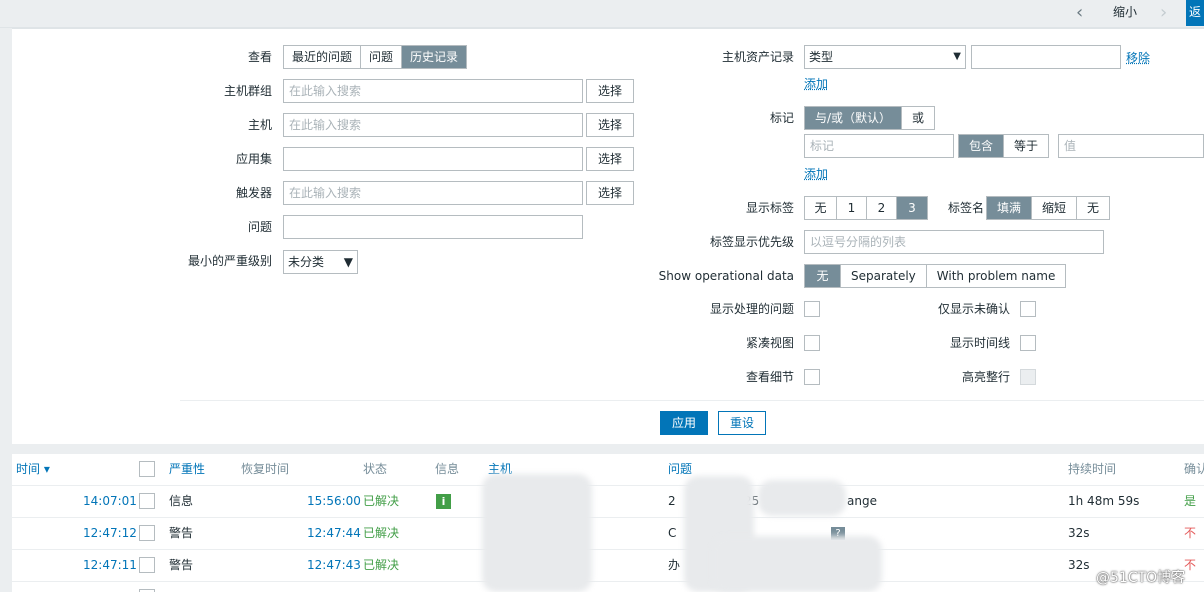  Describe the element at coordinates (1138, 57) in the screenshot. I see `inventory-remove-link: 移除` at that location.